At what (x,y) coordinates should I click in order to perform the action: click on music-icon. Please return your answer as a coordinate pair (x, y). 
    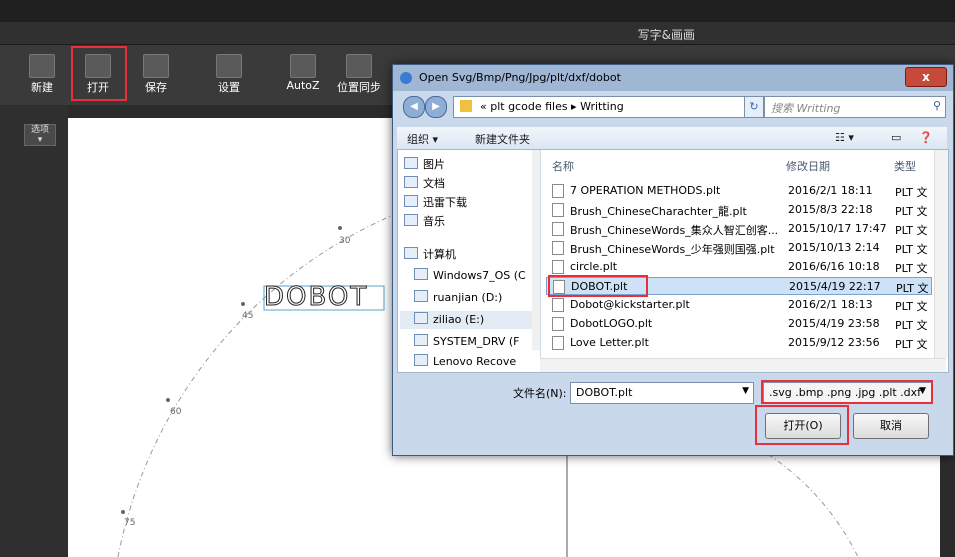
    Looking at the image, I should click on (411, 220).